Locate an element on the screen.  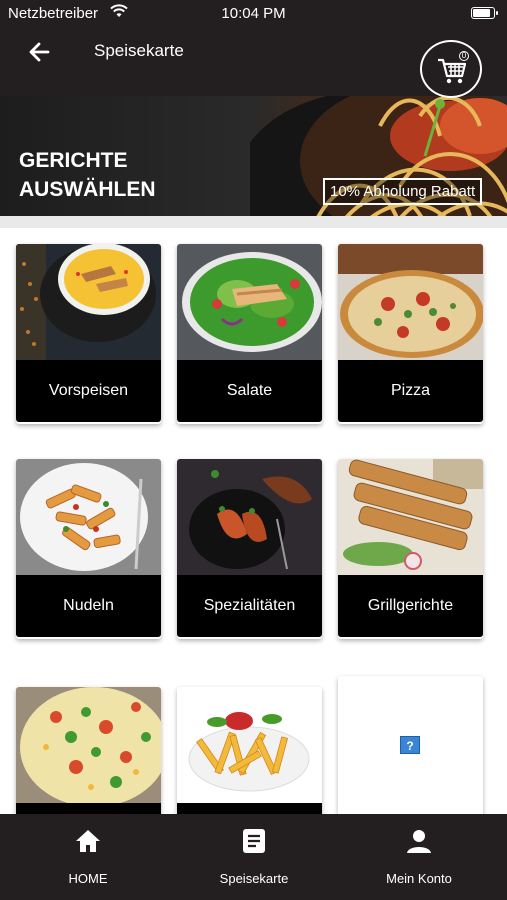
nav-label: HOME is located at coordinates (88, 878).